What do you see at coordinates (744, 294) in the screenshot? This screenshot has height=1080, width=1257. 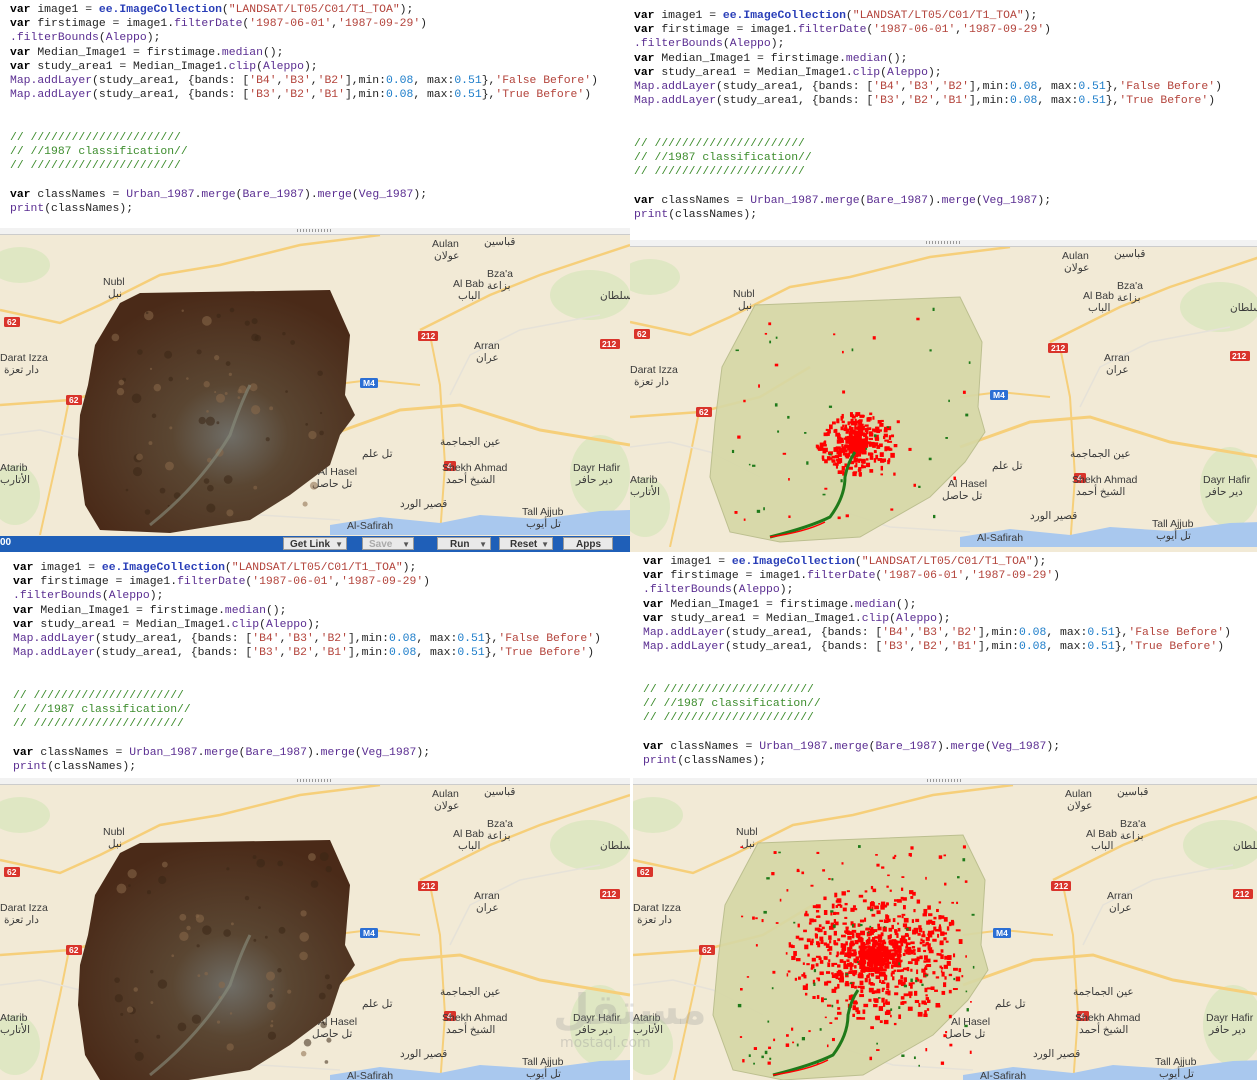 I see `svg-text: Nubl` at bounding box center [744, 294].